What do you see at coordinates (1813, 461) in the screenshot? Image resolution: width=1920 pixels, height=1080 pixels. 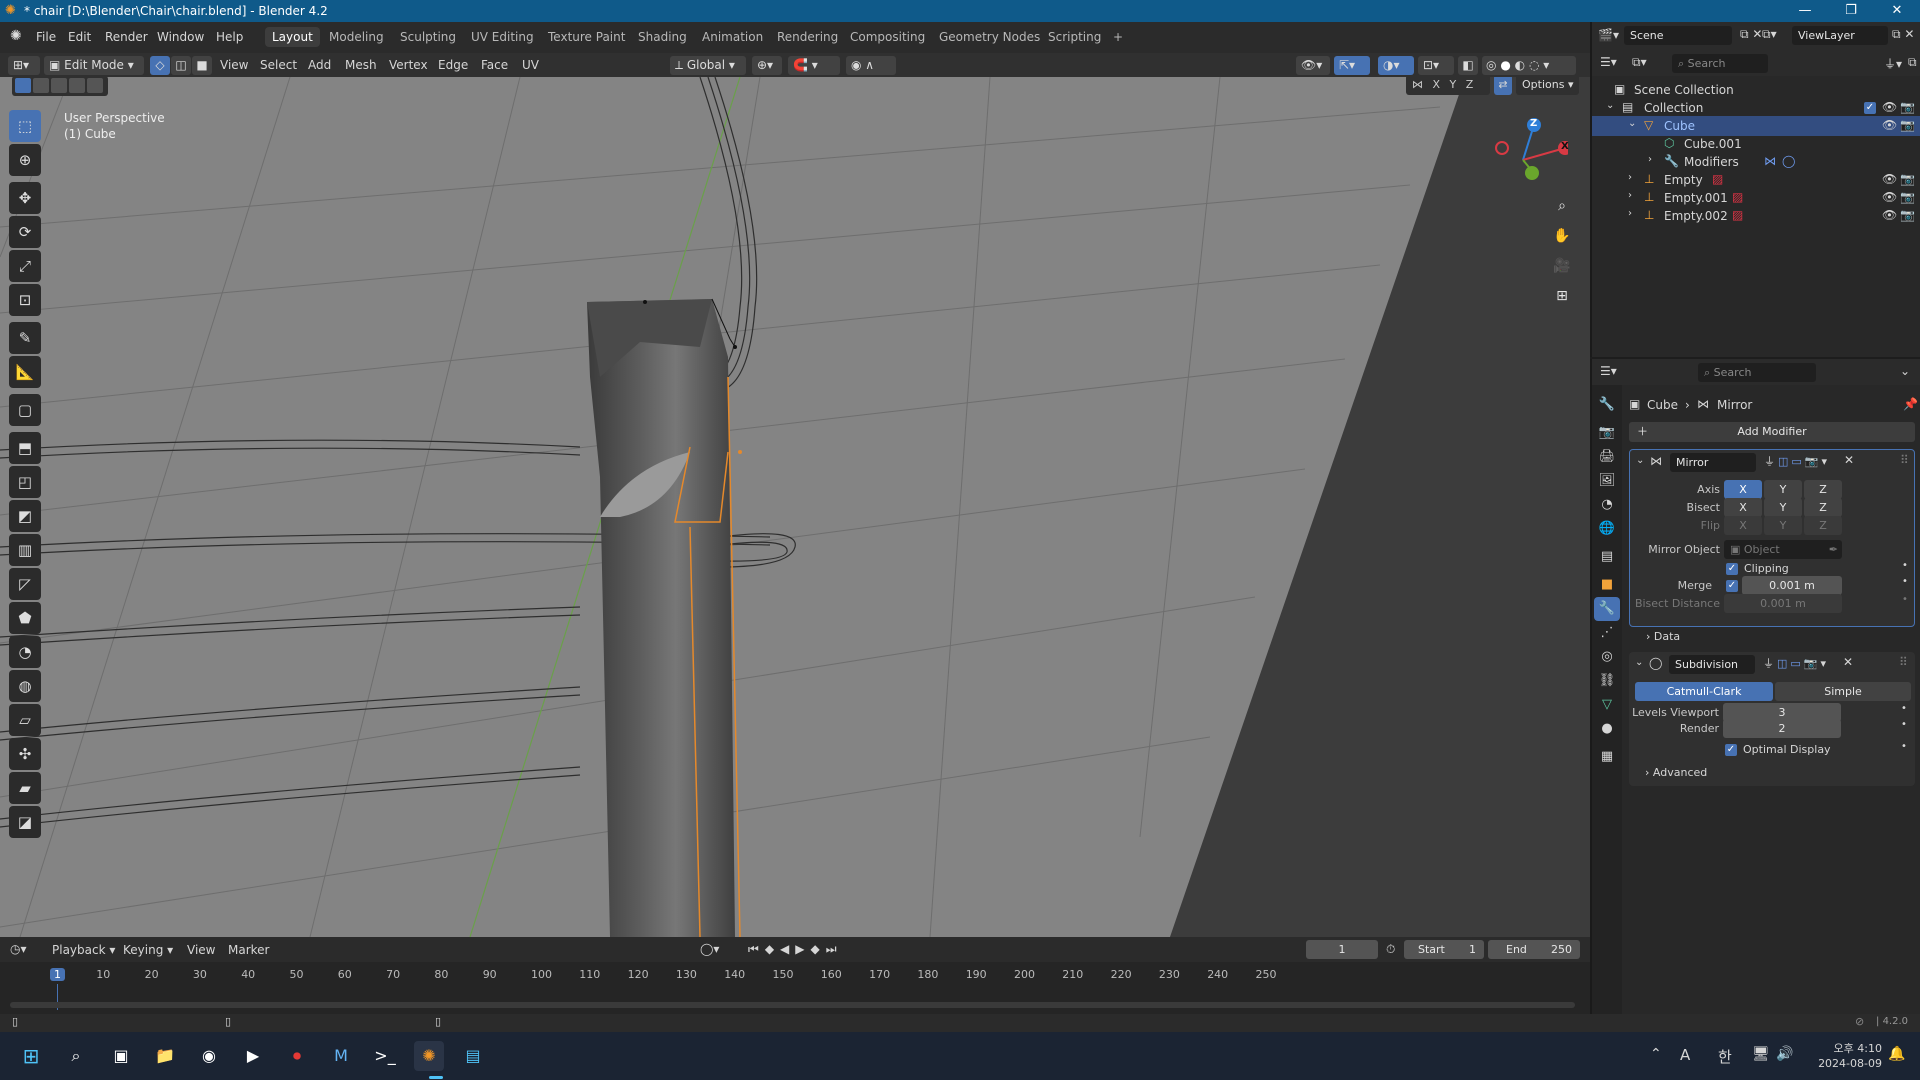 I see `render-toggle-icon: 📷` at bounding box center [1813, 461].